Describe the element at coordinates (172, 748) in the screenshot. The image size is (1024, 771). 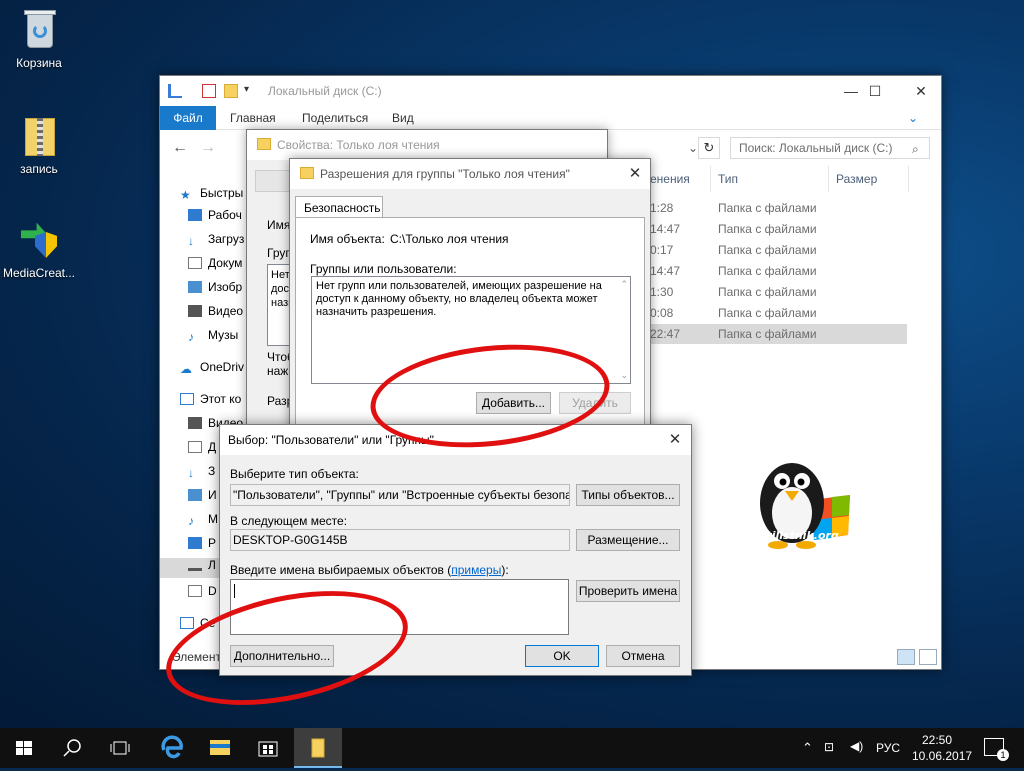
I see `edge-button` at that location.